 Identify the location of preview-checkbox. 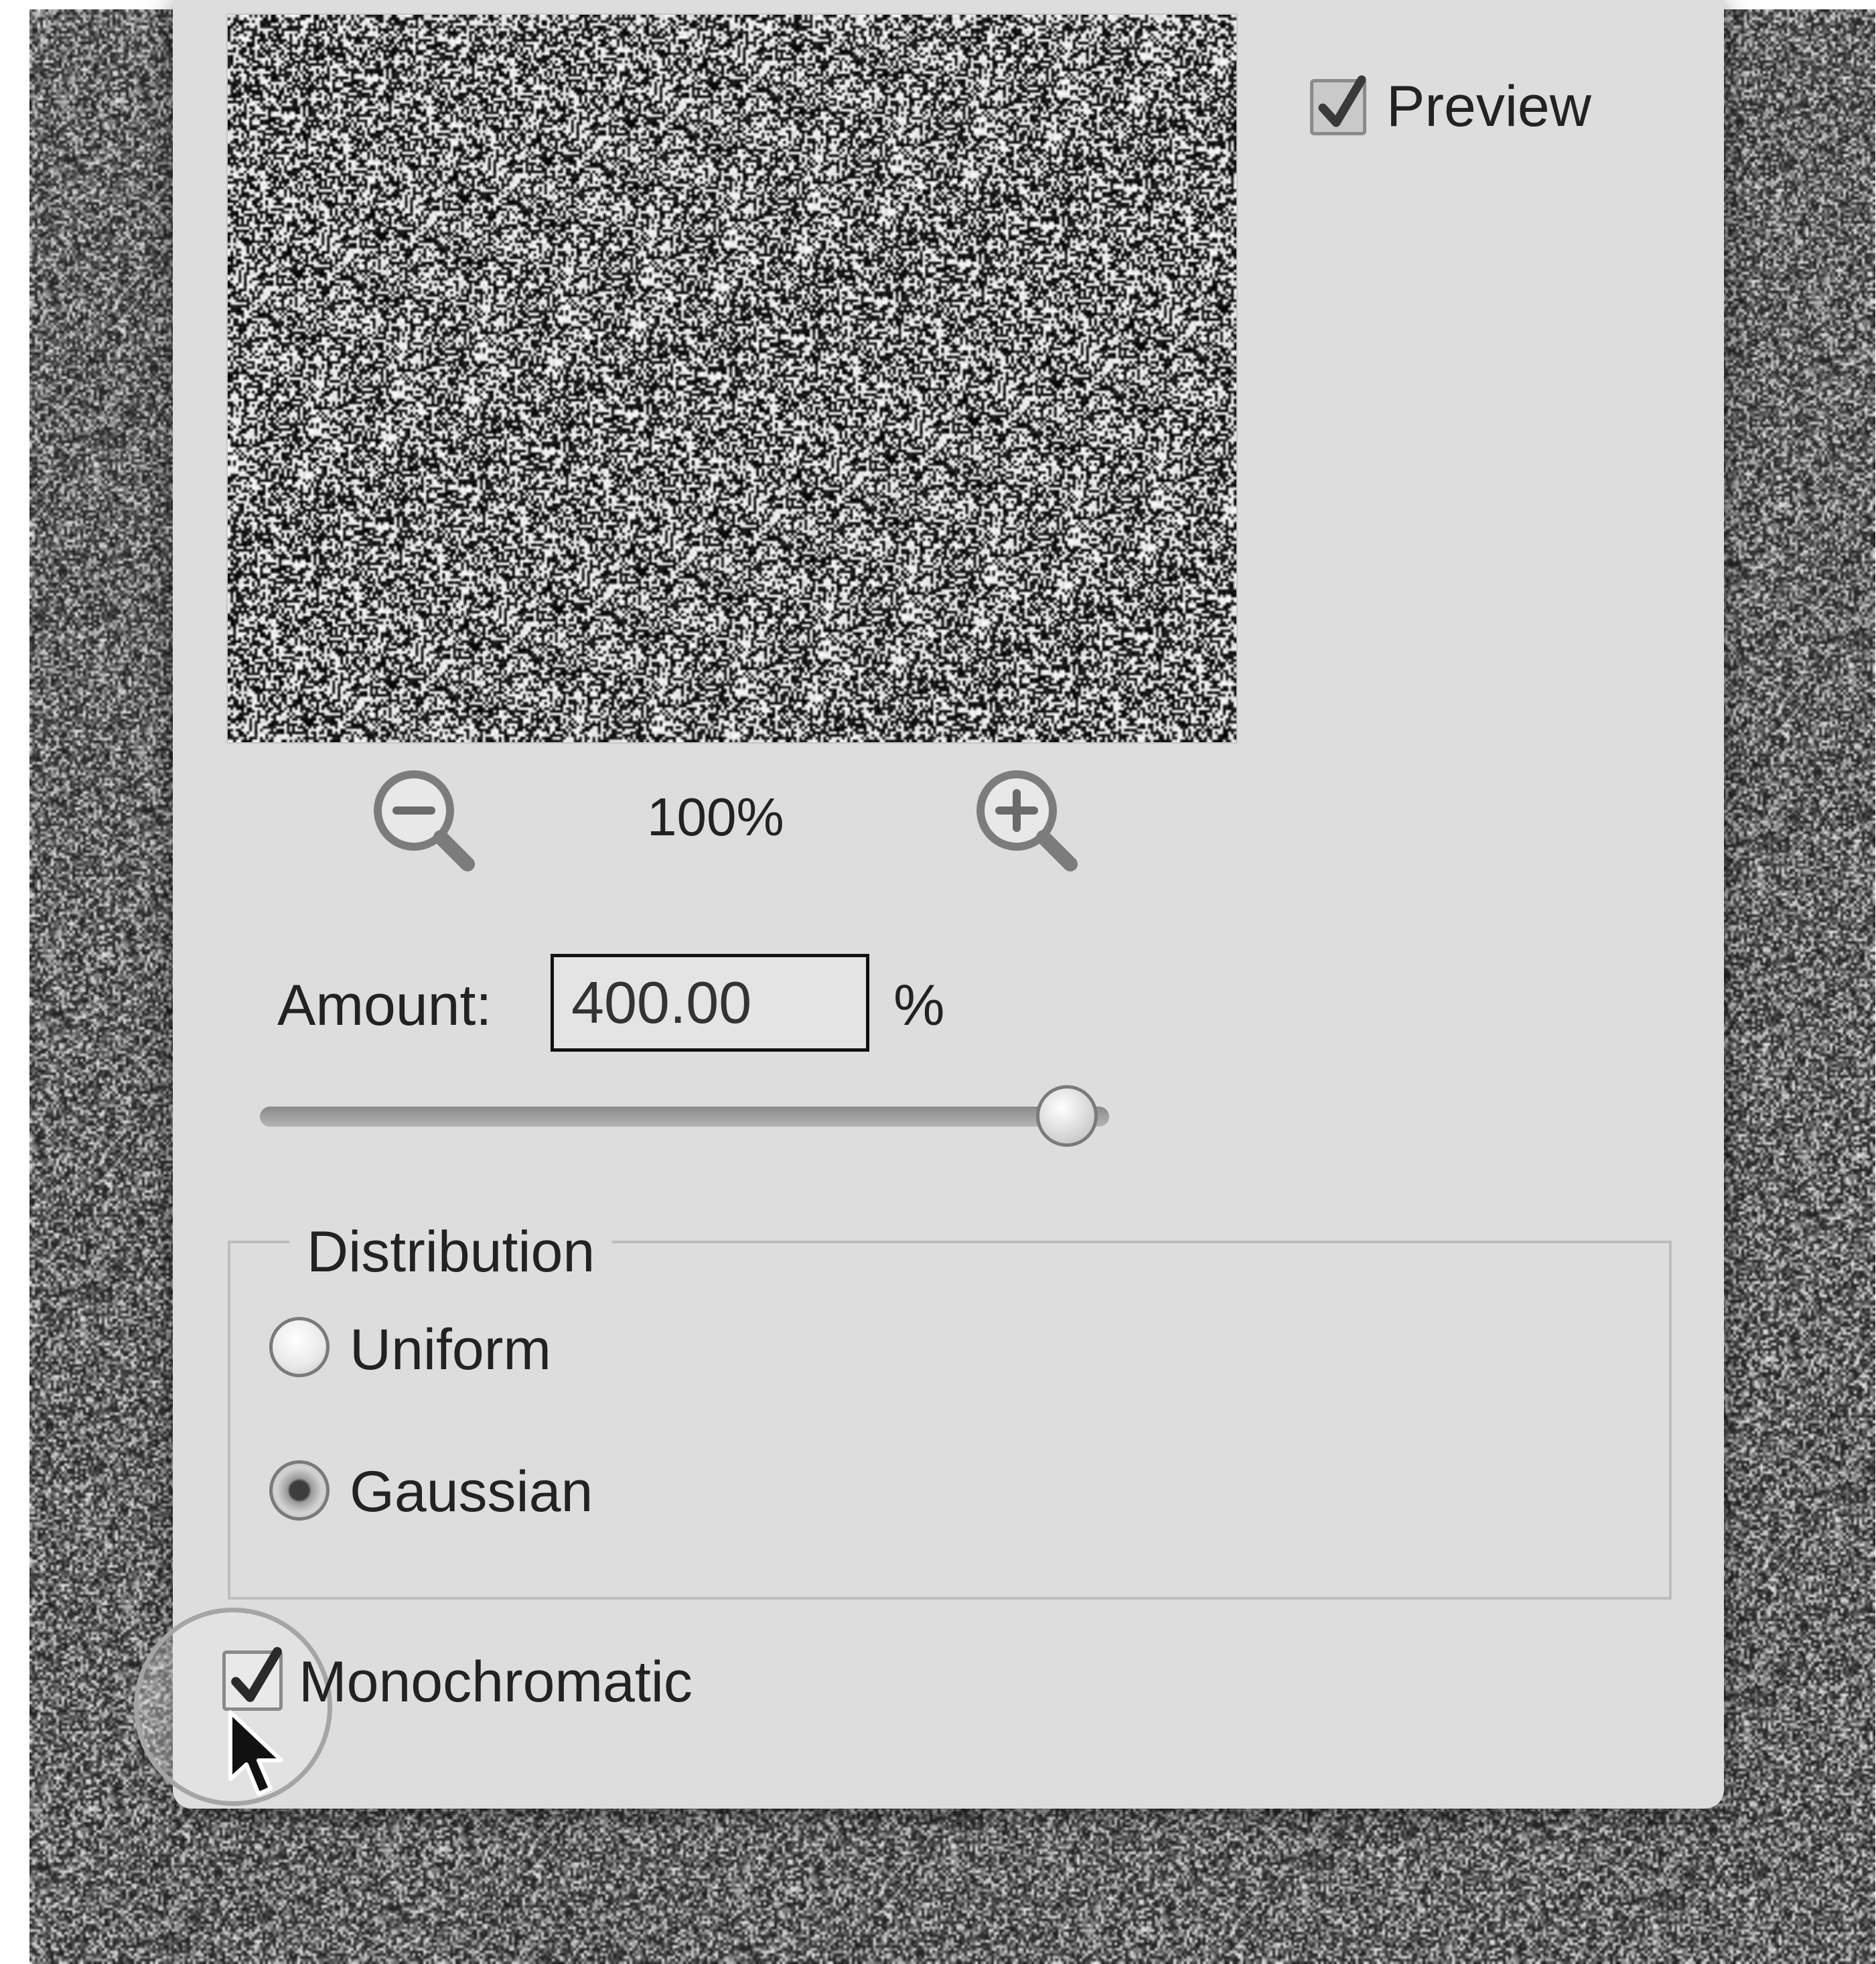
(1338, 105).